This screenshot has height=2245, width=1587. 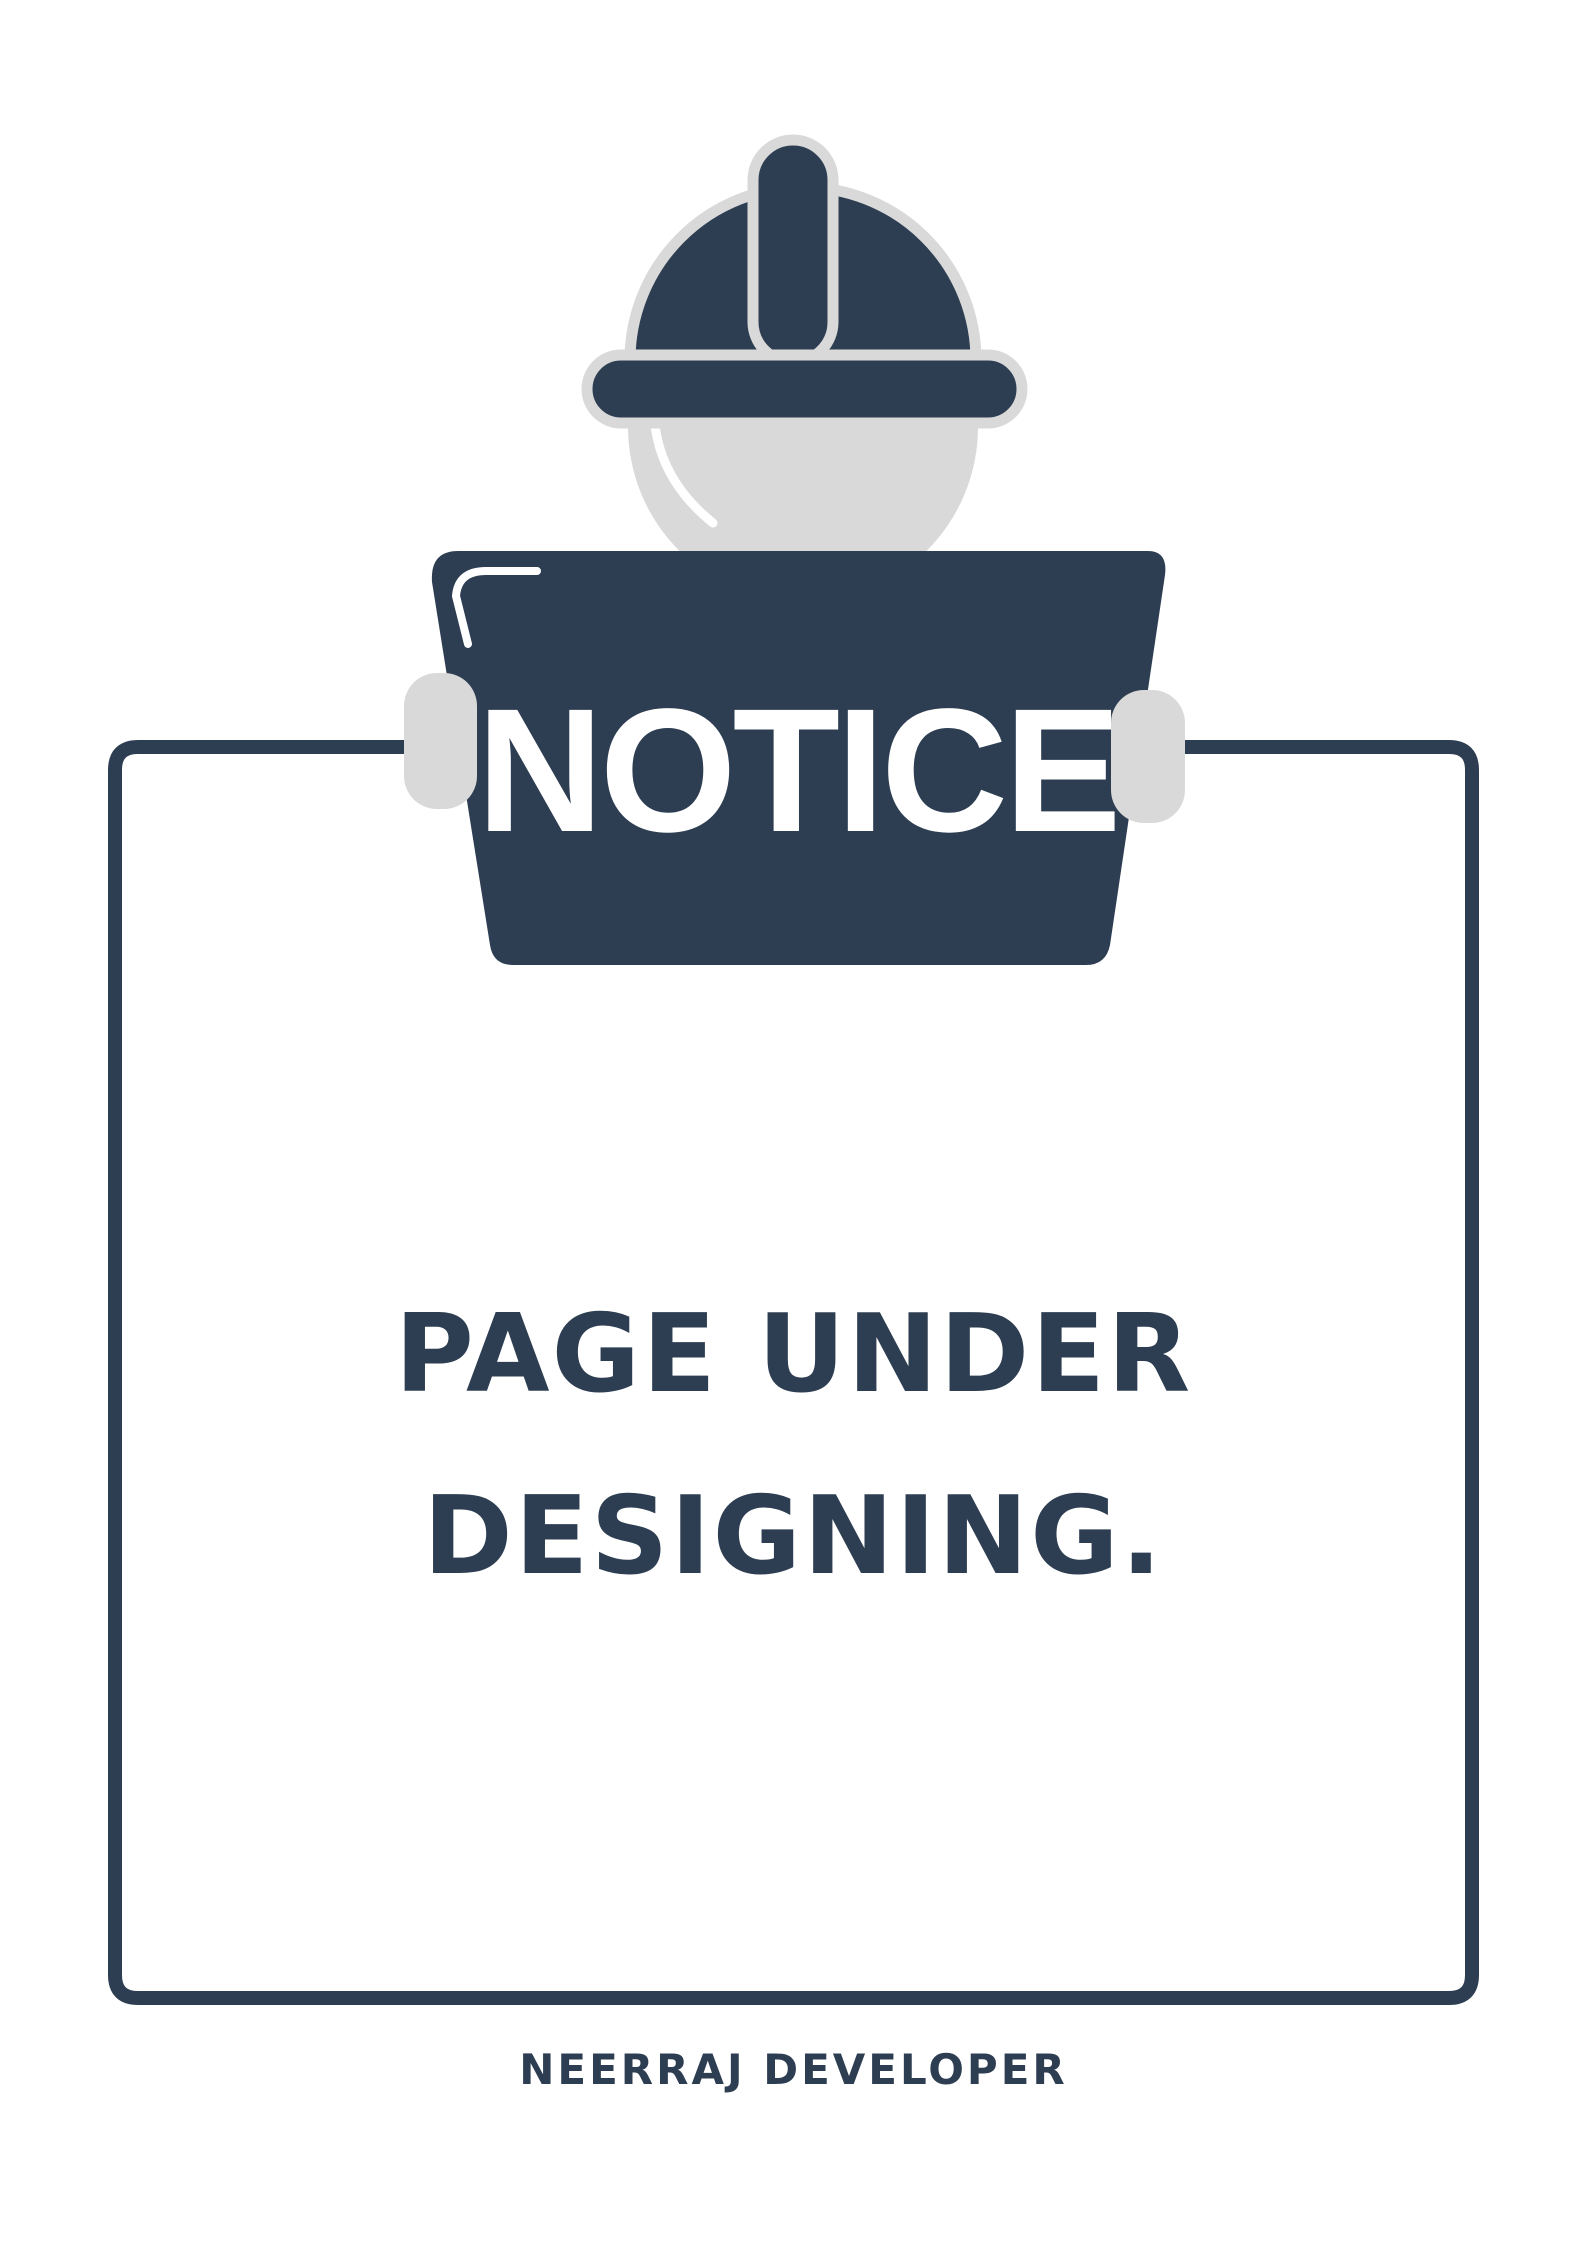 I want to click on notice-sign: NOTICE, so click(x=798, y=758).